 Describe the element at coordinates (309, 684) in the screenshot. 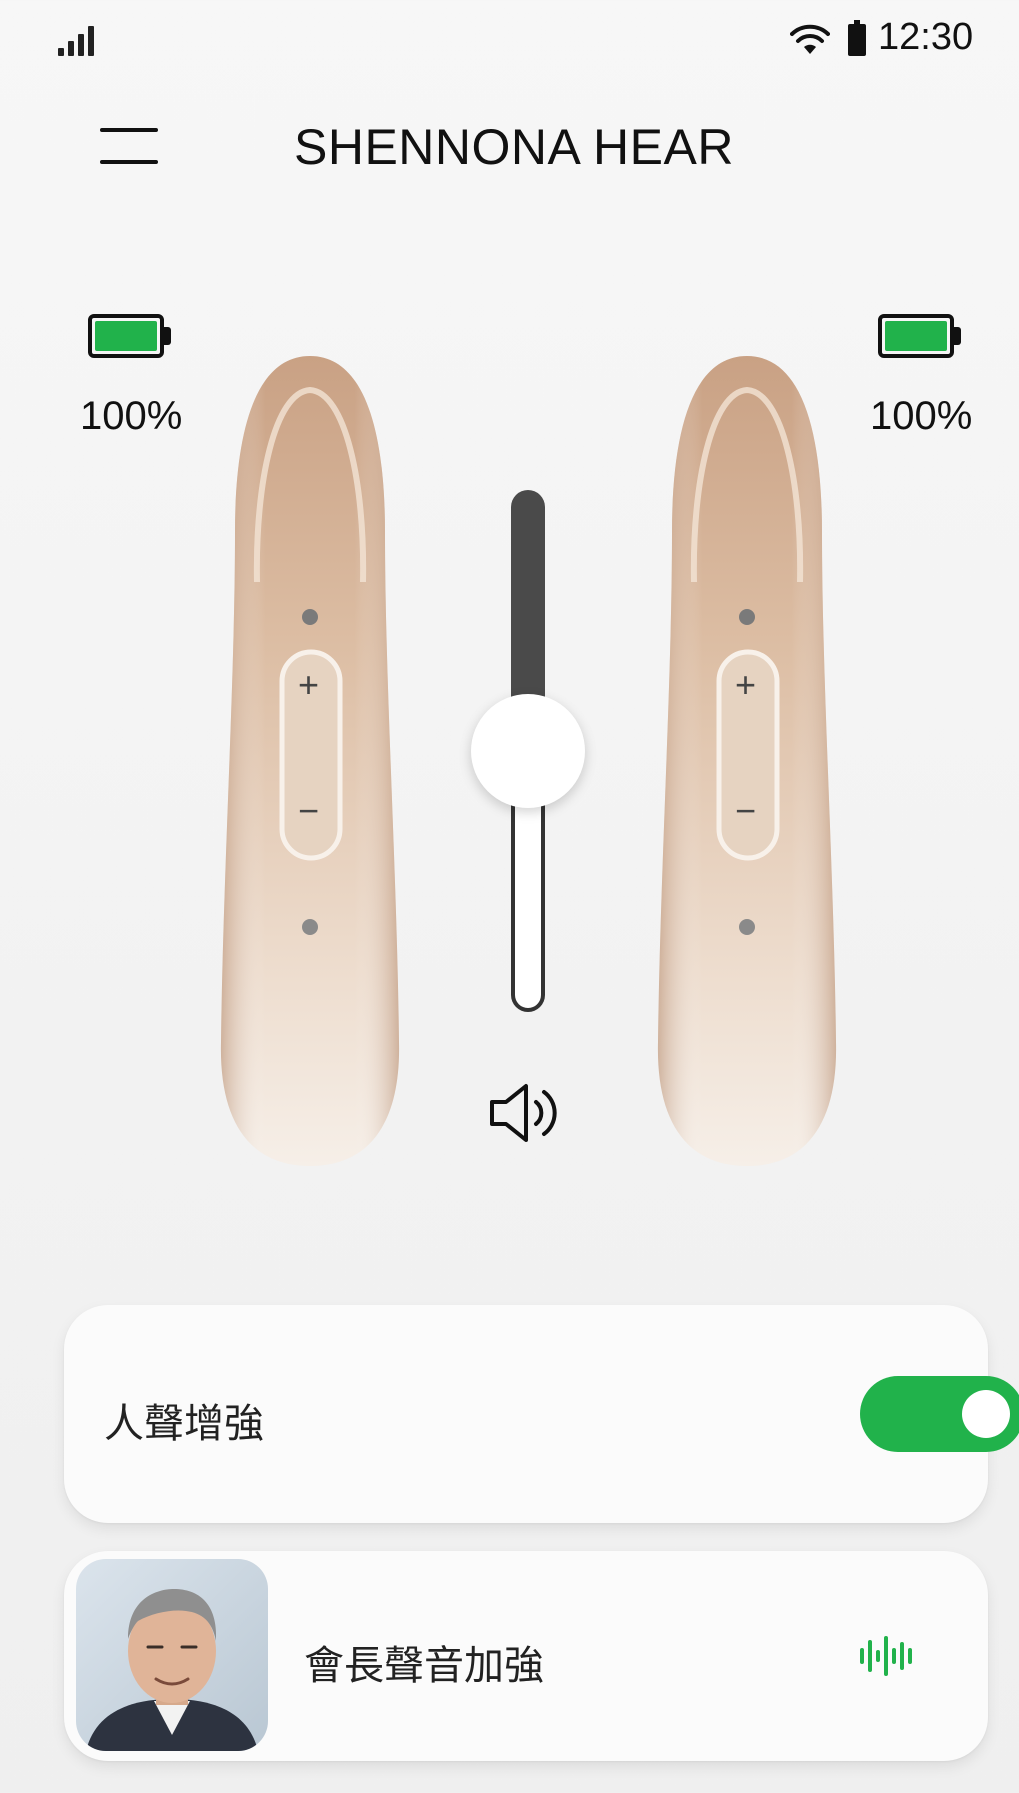

I see `left-plus-label: +` at that location.